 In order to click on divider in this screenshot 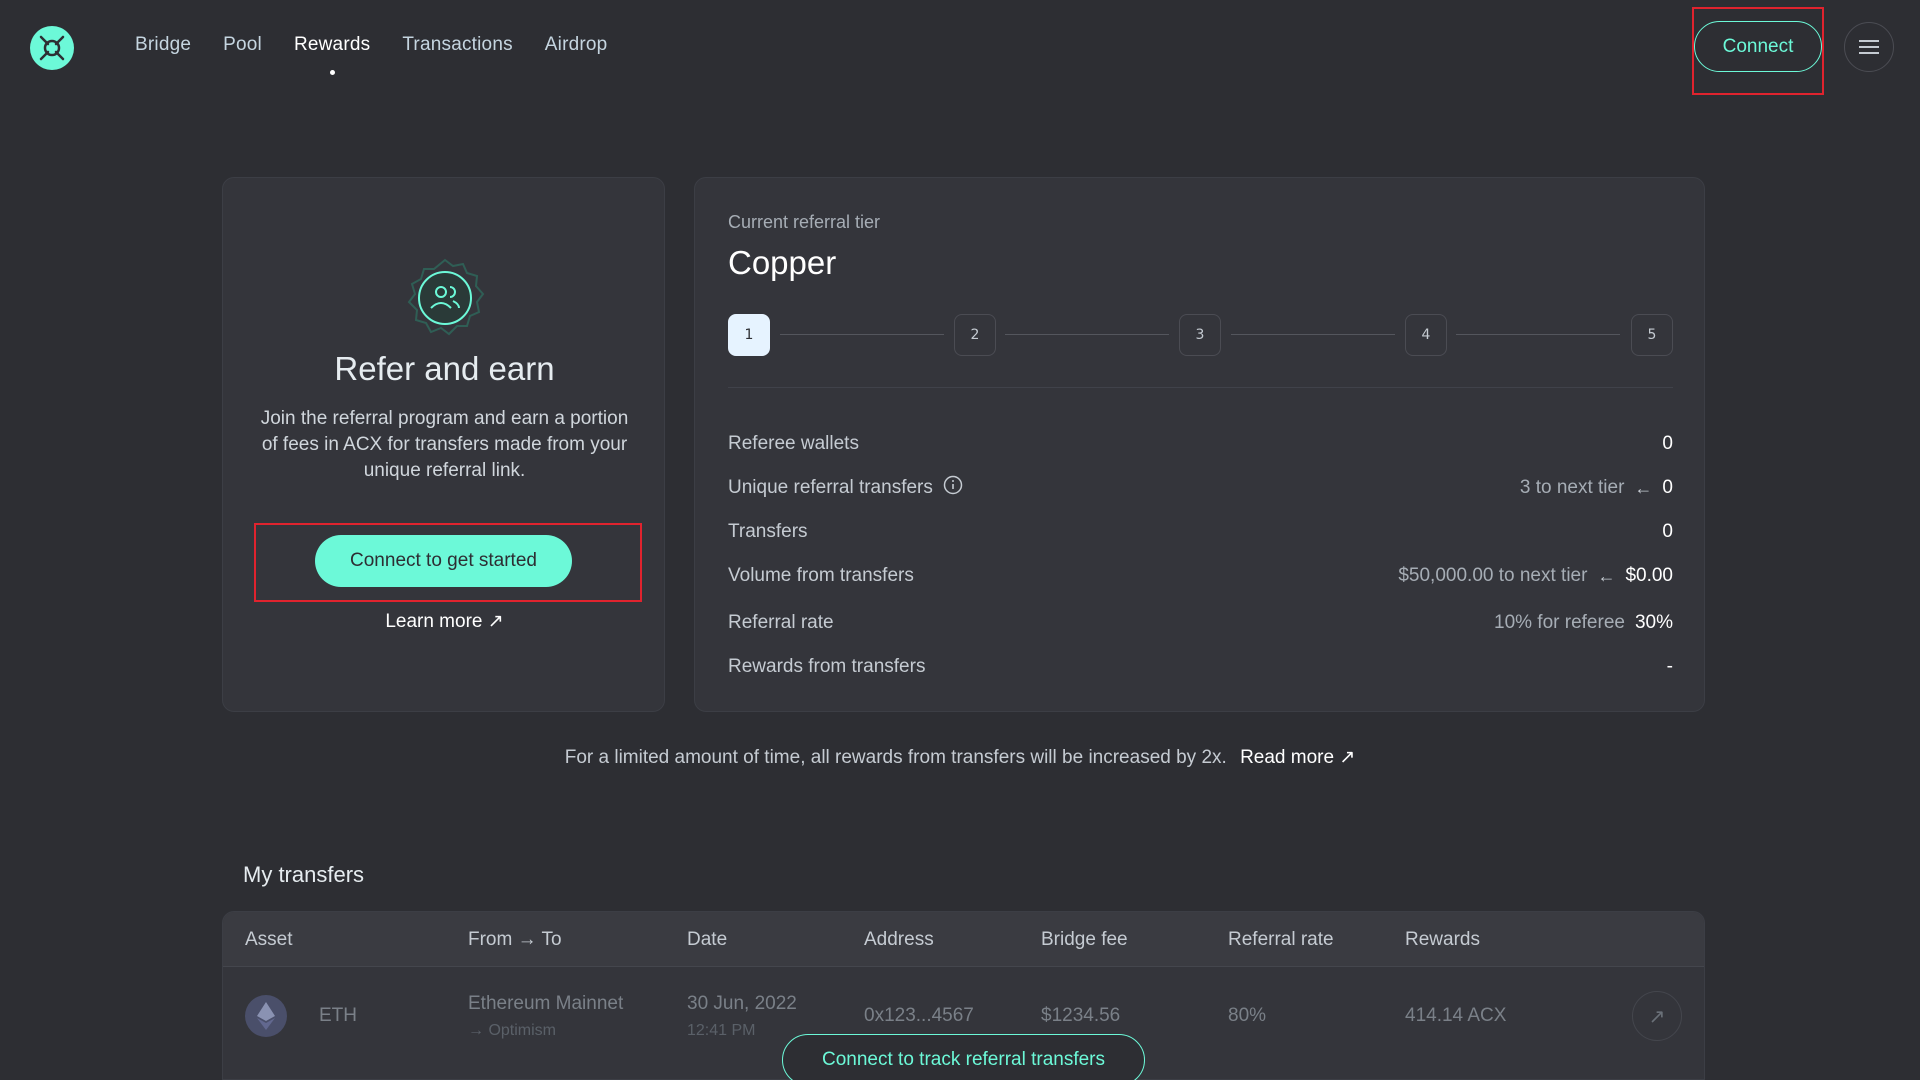, I will do `click(1200, 387)`.